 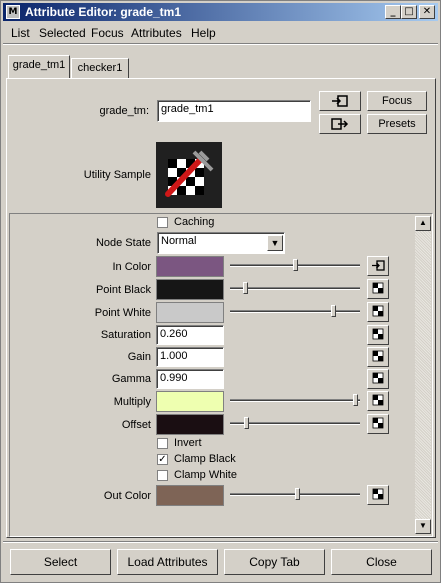 What do you see at coordinates (427, 12) in the screenshot?
I see `close-window-button: ✕` at bounding box center [427, 12].